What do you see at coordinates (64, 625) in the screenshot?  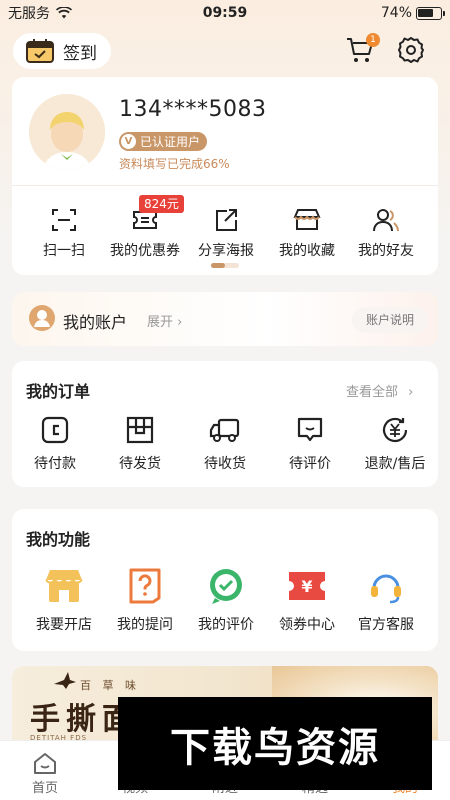 I see `function-label: 我要开店` at bounding box center [64, 625].